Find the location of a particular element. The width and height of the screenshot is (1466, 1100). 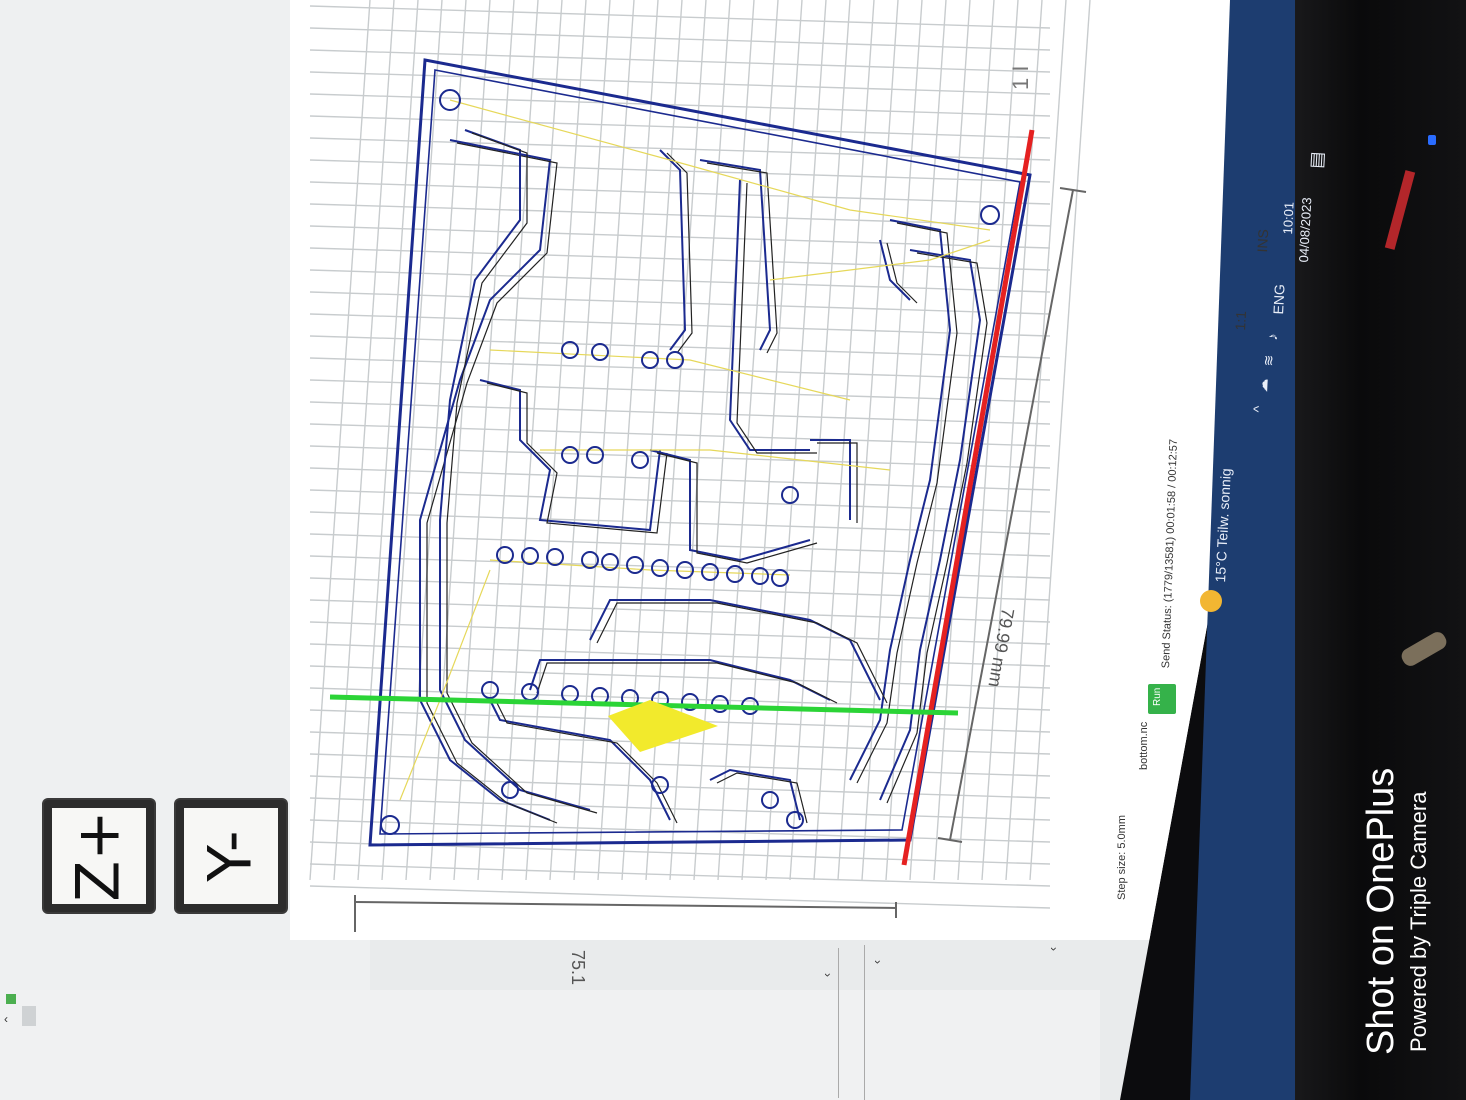

corner-coordinate-label: 1 I is located at coordinates (1020, 78).